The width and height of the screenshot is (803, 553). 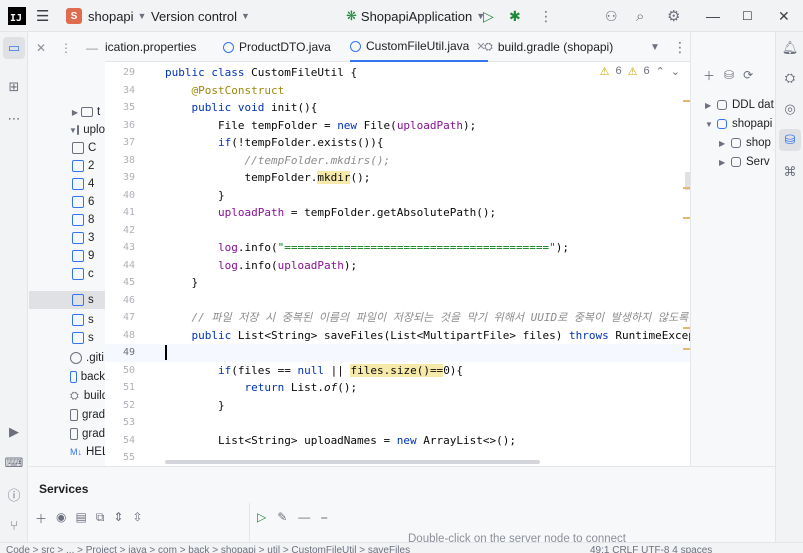 What do you see at coordinates (739, 105) in the screenshot?
I see `db-tree-item: ▶ DDL dat` at bounding box center [739, 105].